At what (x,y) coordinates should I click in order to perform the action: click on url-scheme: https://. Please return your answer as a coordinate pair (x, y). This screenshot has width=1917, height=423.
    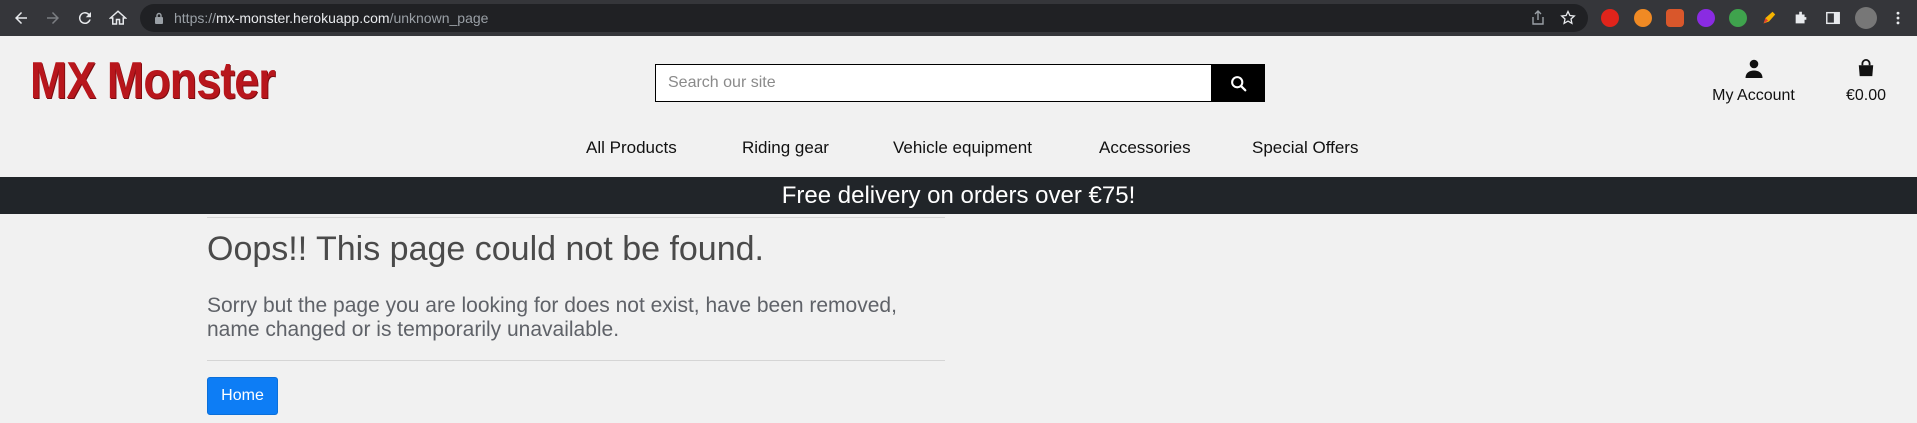
    Looking at the image, I should click on (195, 18).